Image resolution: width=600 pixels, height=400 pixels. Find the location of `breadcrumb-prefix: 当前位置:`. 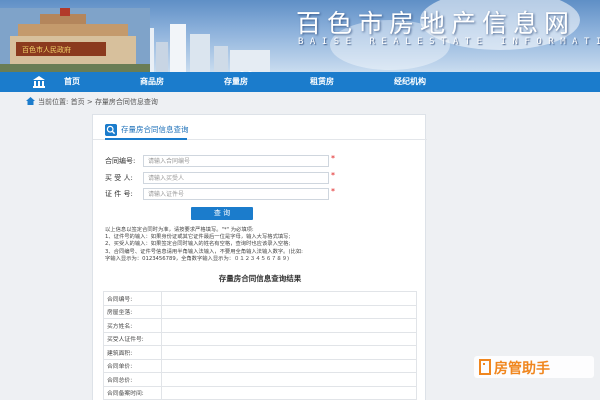

breadcrumb-prefix: 当前位置: is located at coordinates (53, 102).